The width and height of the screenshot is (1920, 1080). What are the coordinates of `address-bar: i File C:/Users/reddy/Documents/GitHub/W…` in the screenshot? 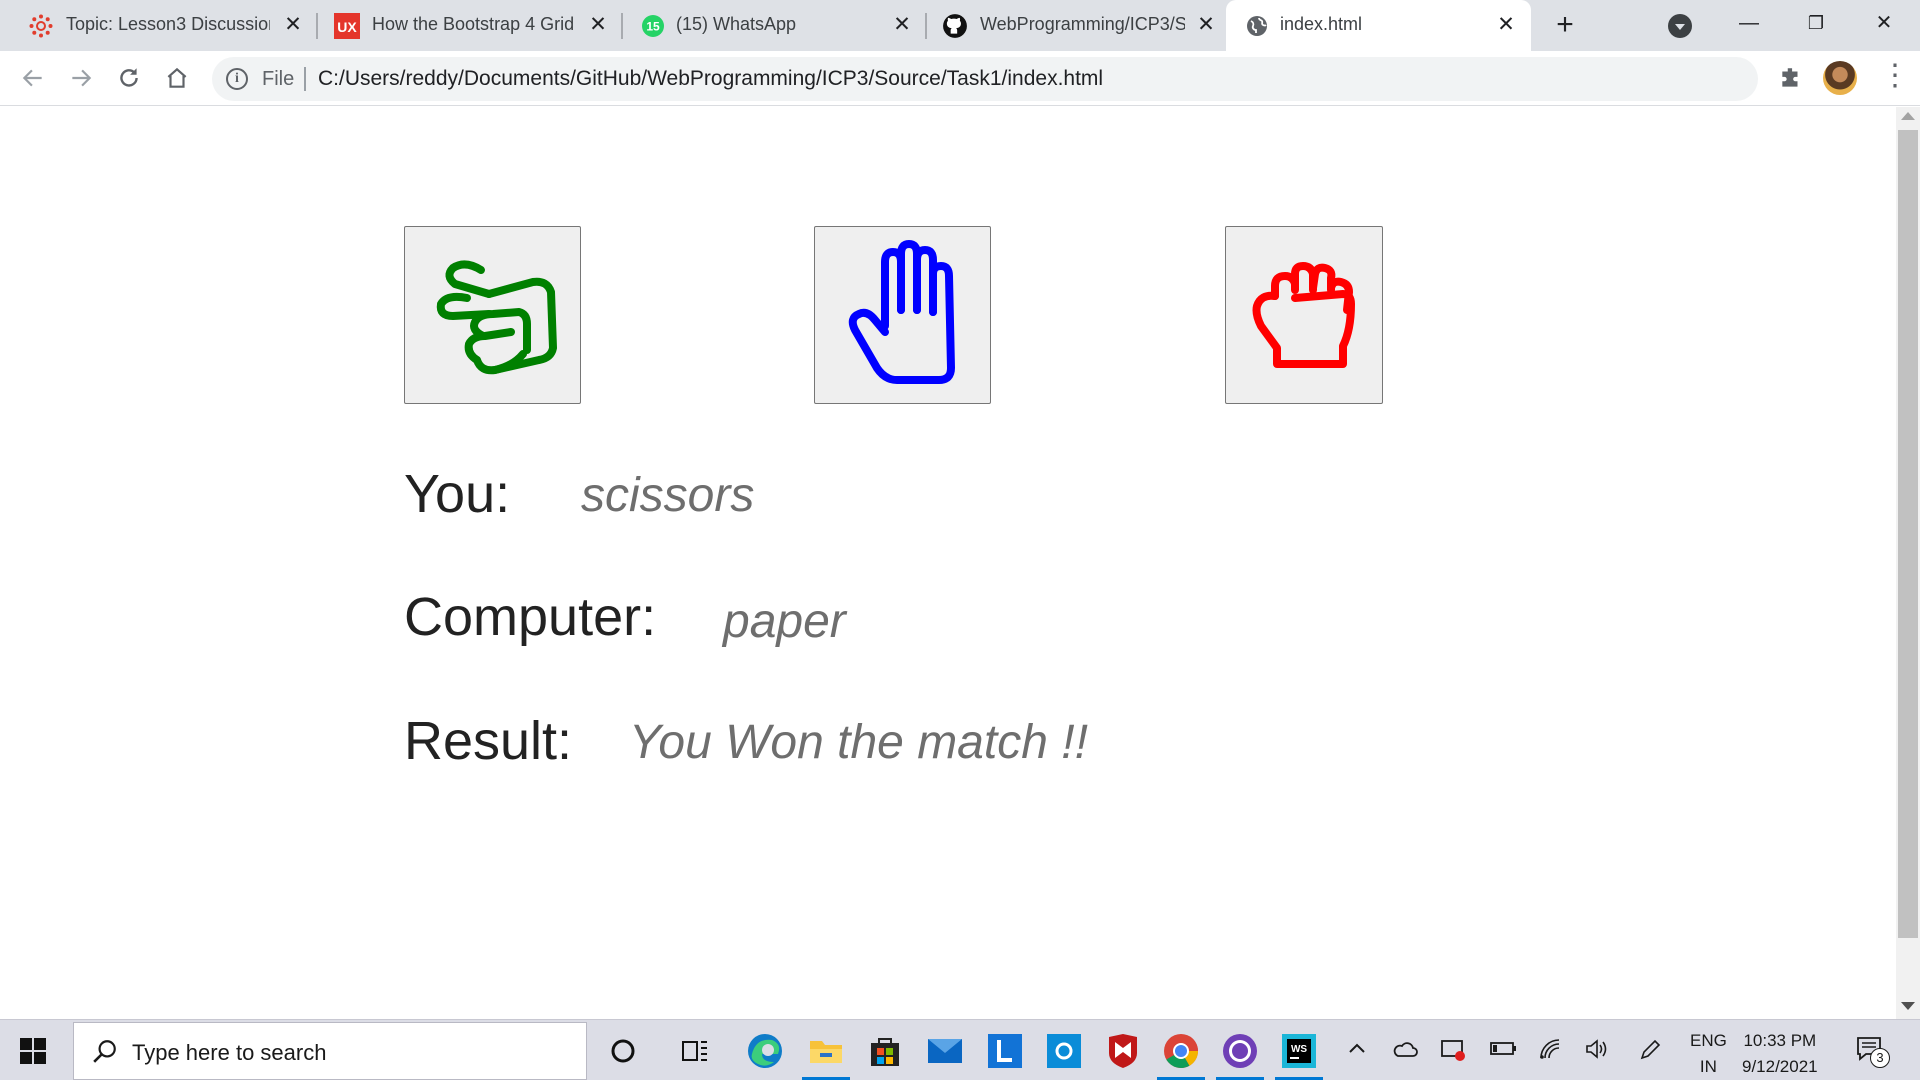 It's located at (985, 79).